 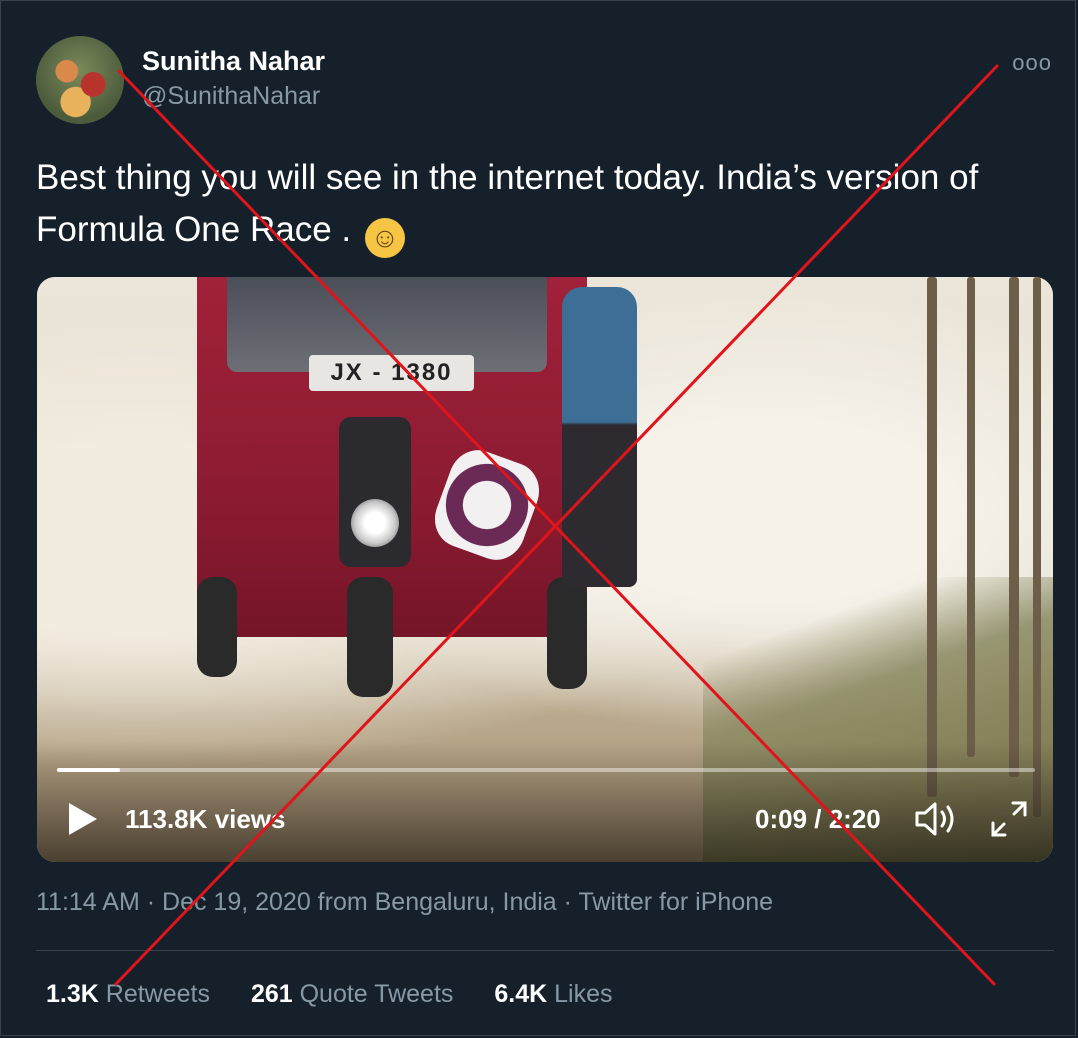 What do you see at coordinates (545, 950) in the screenshot?
I see `divider` at bounding box center [545, 950].